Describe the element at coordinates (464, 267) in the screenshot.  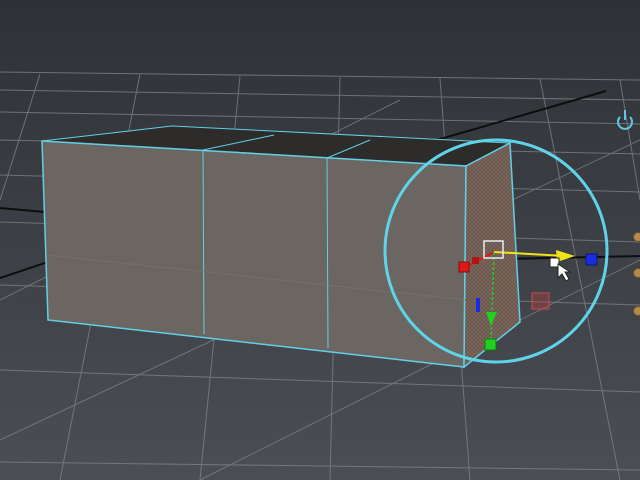
I see `manipulator-red-handle` at that location.